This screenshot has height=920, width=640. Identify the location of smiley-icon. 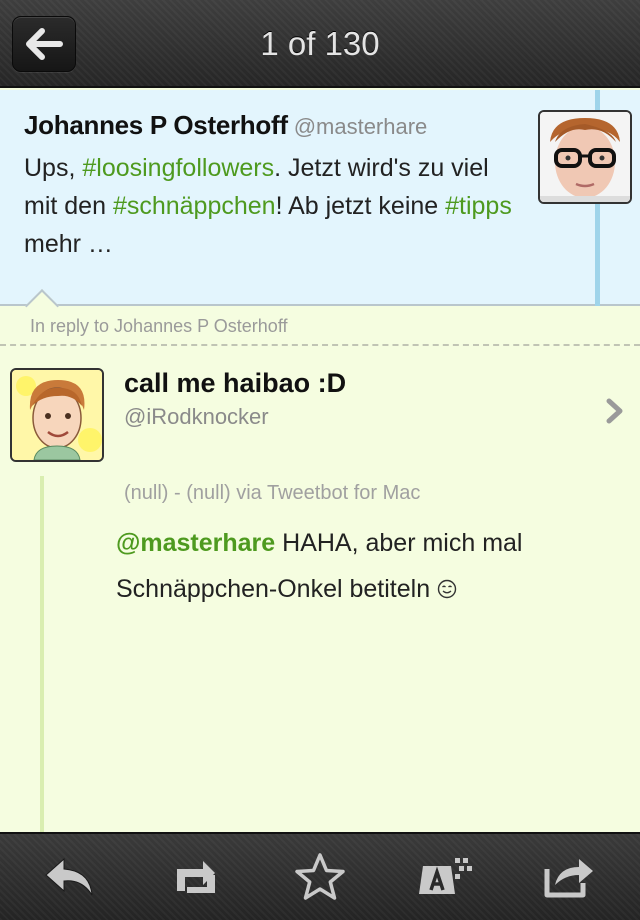
(447, 589).